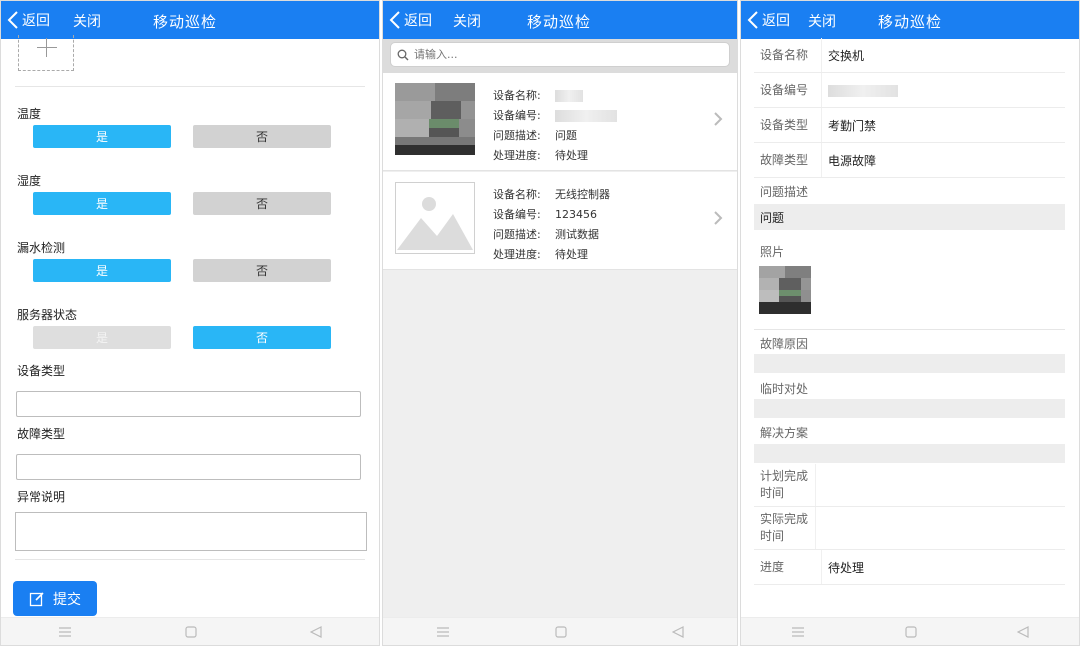 Image resolution: width=1080 pixels, height=646 pixels. Describe the element at coordinates (46, 53) in the screenshot. I see `add-photo-button` at that location.